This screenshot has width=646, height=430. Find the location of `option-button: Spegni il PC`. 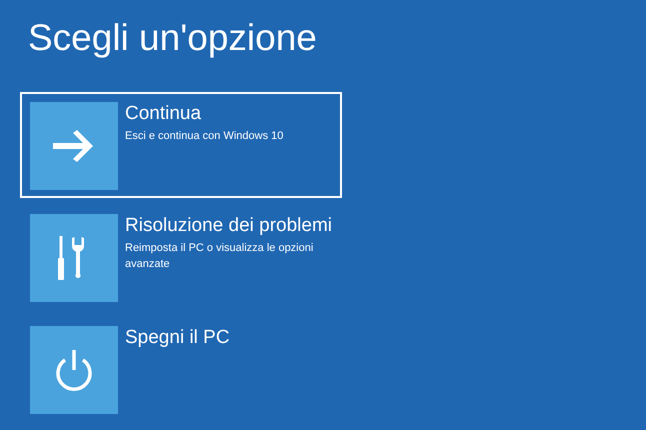

option-button: Spegni il PC is located at coordinates (181, 369).